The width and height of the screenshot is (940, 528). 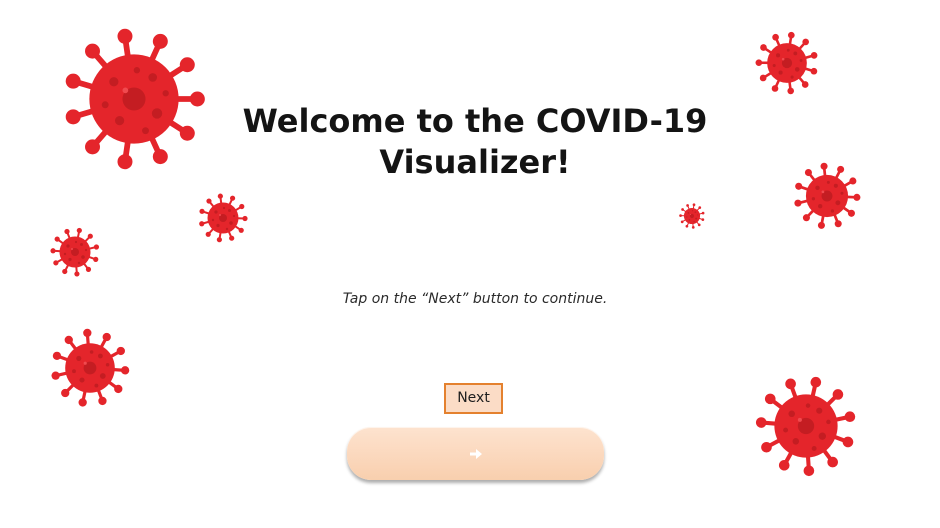 I want to click on page-title: Welcome to the COVID-19 Visualizer!, so click(x=475, y=141).